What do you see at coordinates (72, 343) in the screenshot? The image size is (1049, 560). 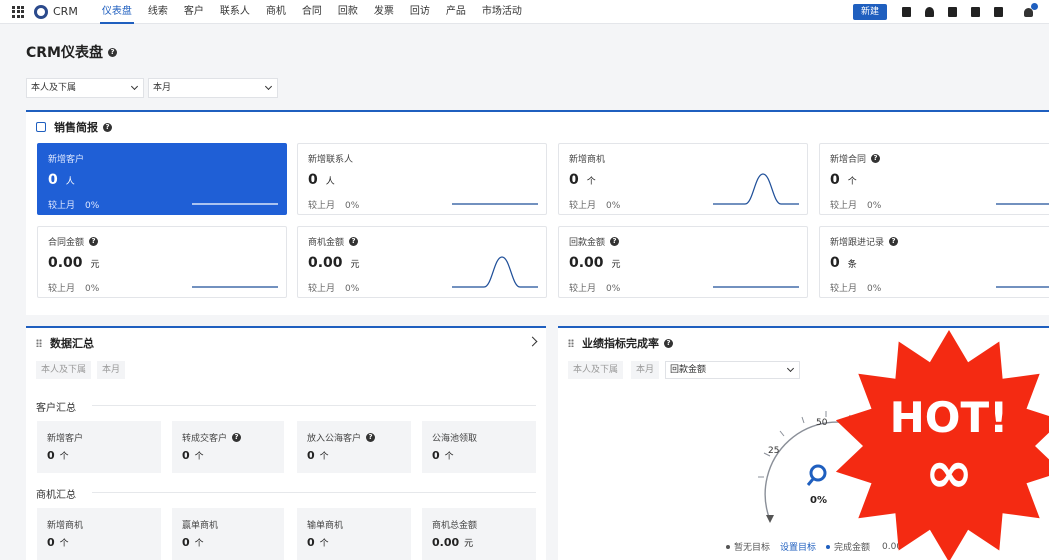 I see `data-summary-title: 数据汇总` at bounding box center [72, 343].